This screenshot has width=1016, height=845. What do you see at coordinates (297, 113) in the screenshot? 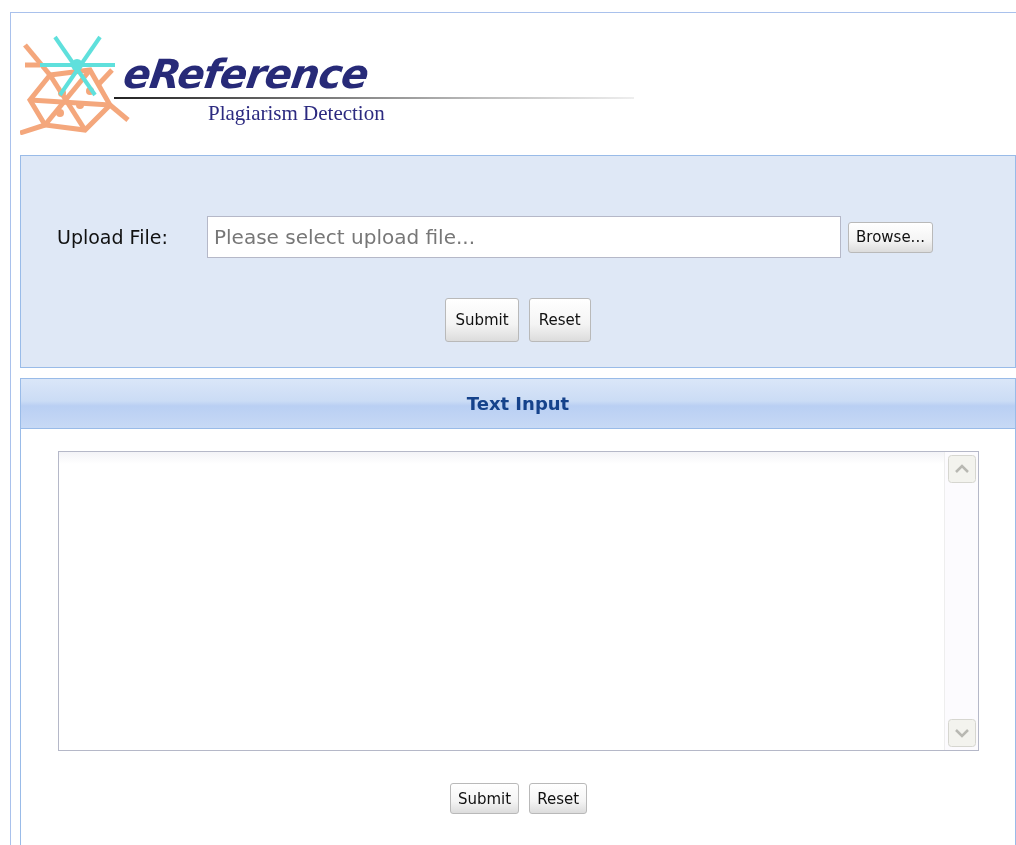
I see `logo-subtitle: Plagiarism Detection` at bounding box center [297, 113].